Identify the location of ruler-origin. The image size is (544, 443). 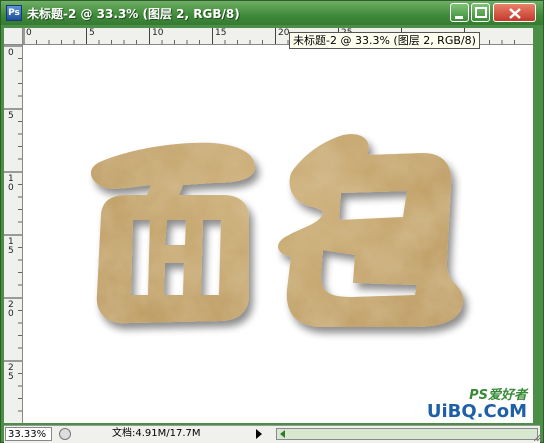
(13, 36).